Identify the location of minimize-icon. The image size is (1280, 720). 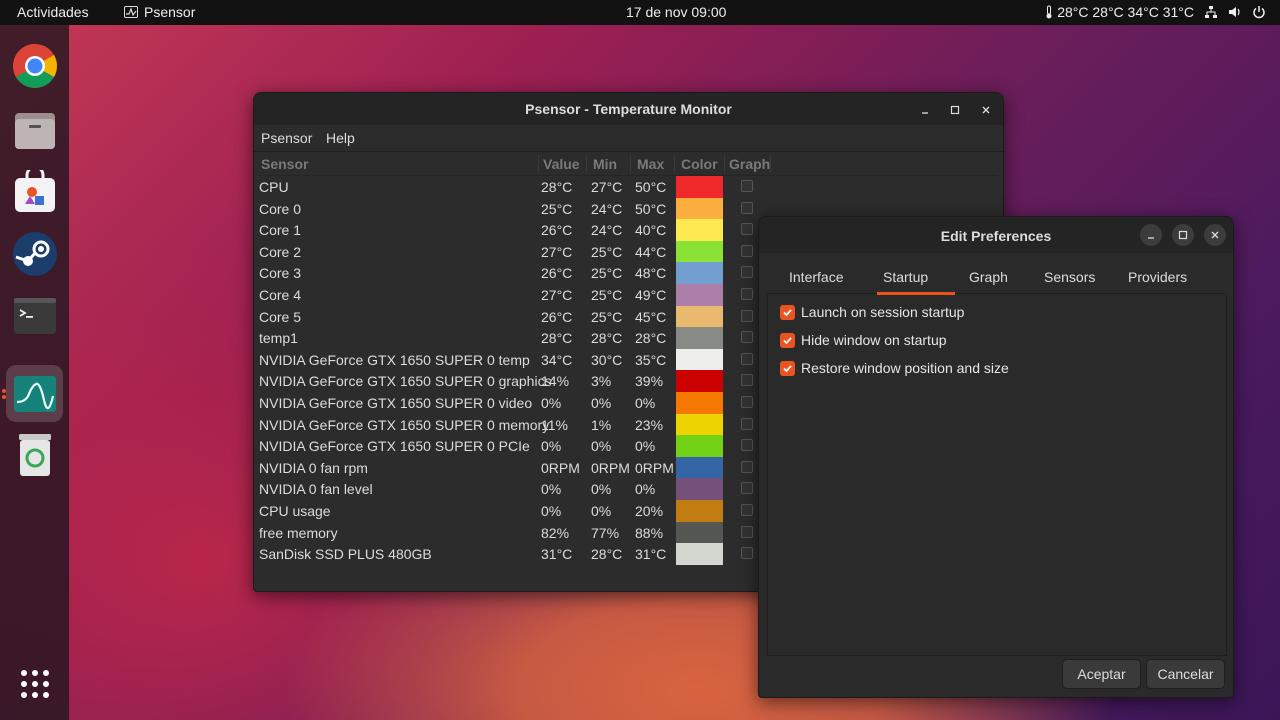
(925, 113).